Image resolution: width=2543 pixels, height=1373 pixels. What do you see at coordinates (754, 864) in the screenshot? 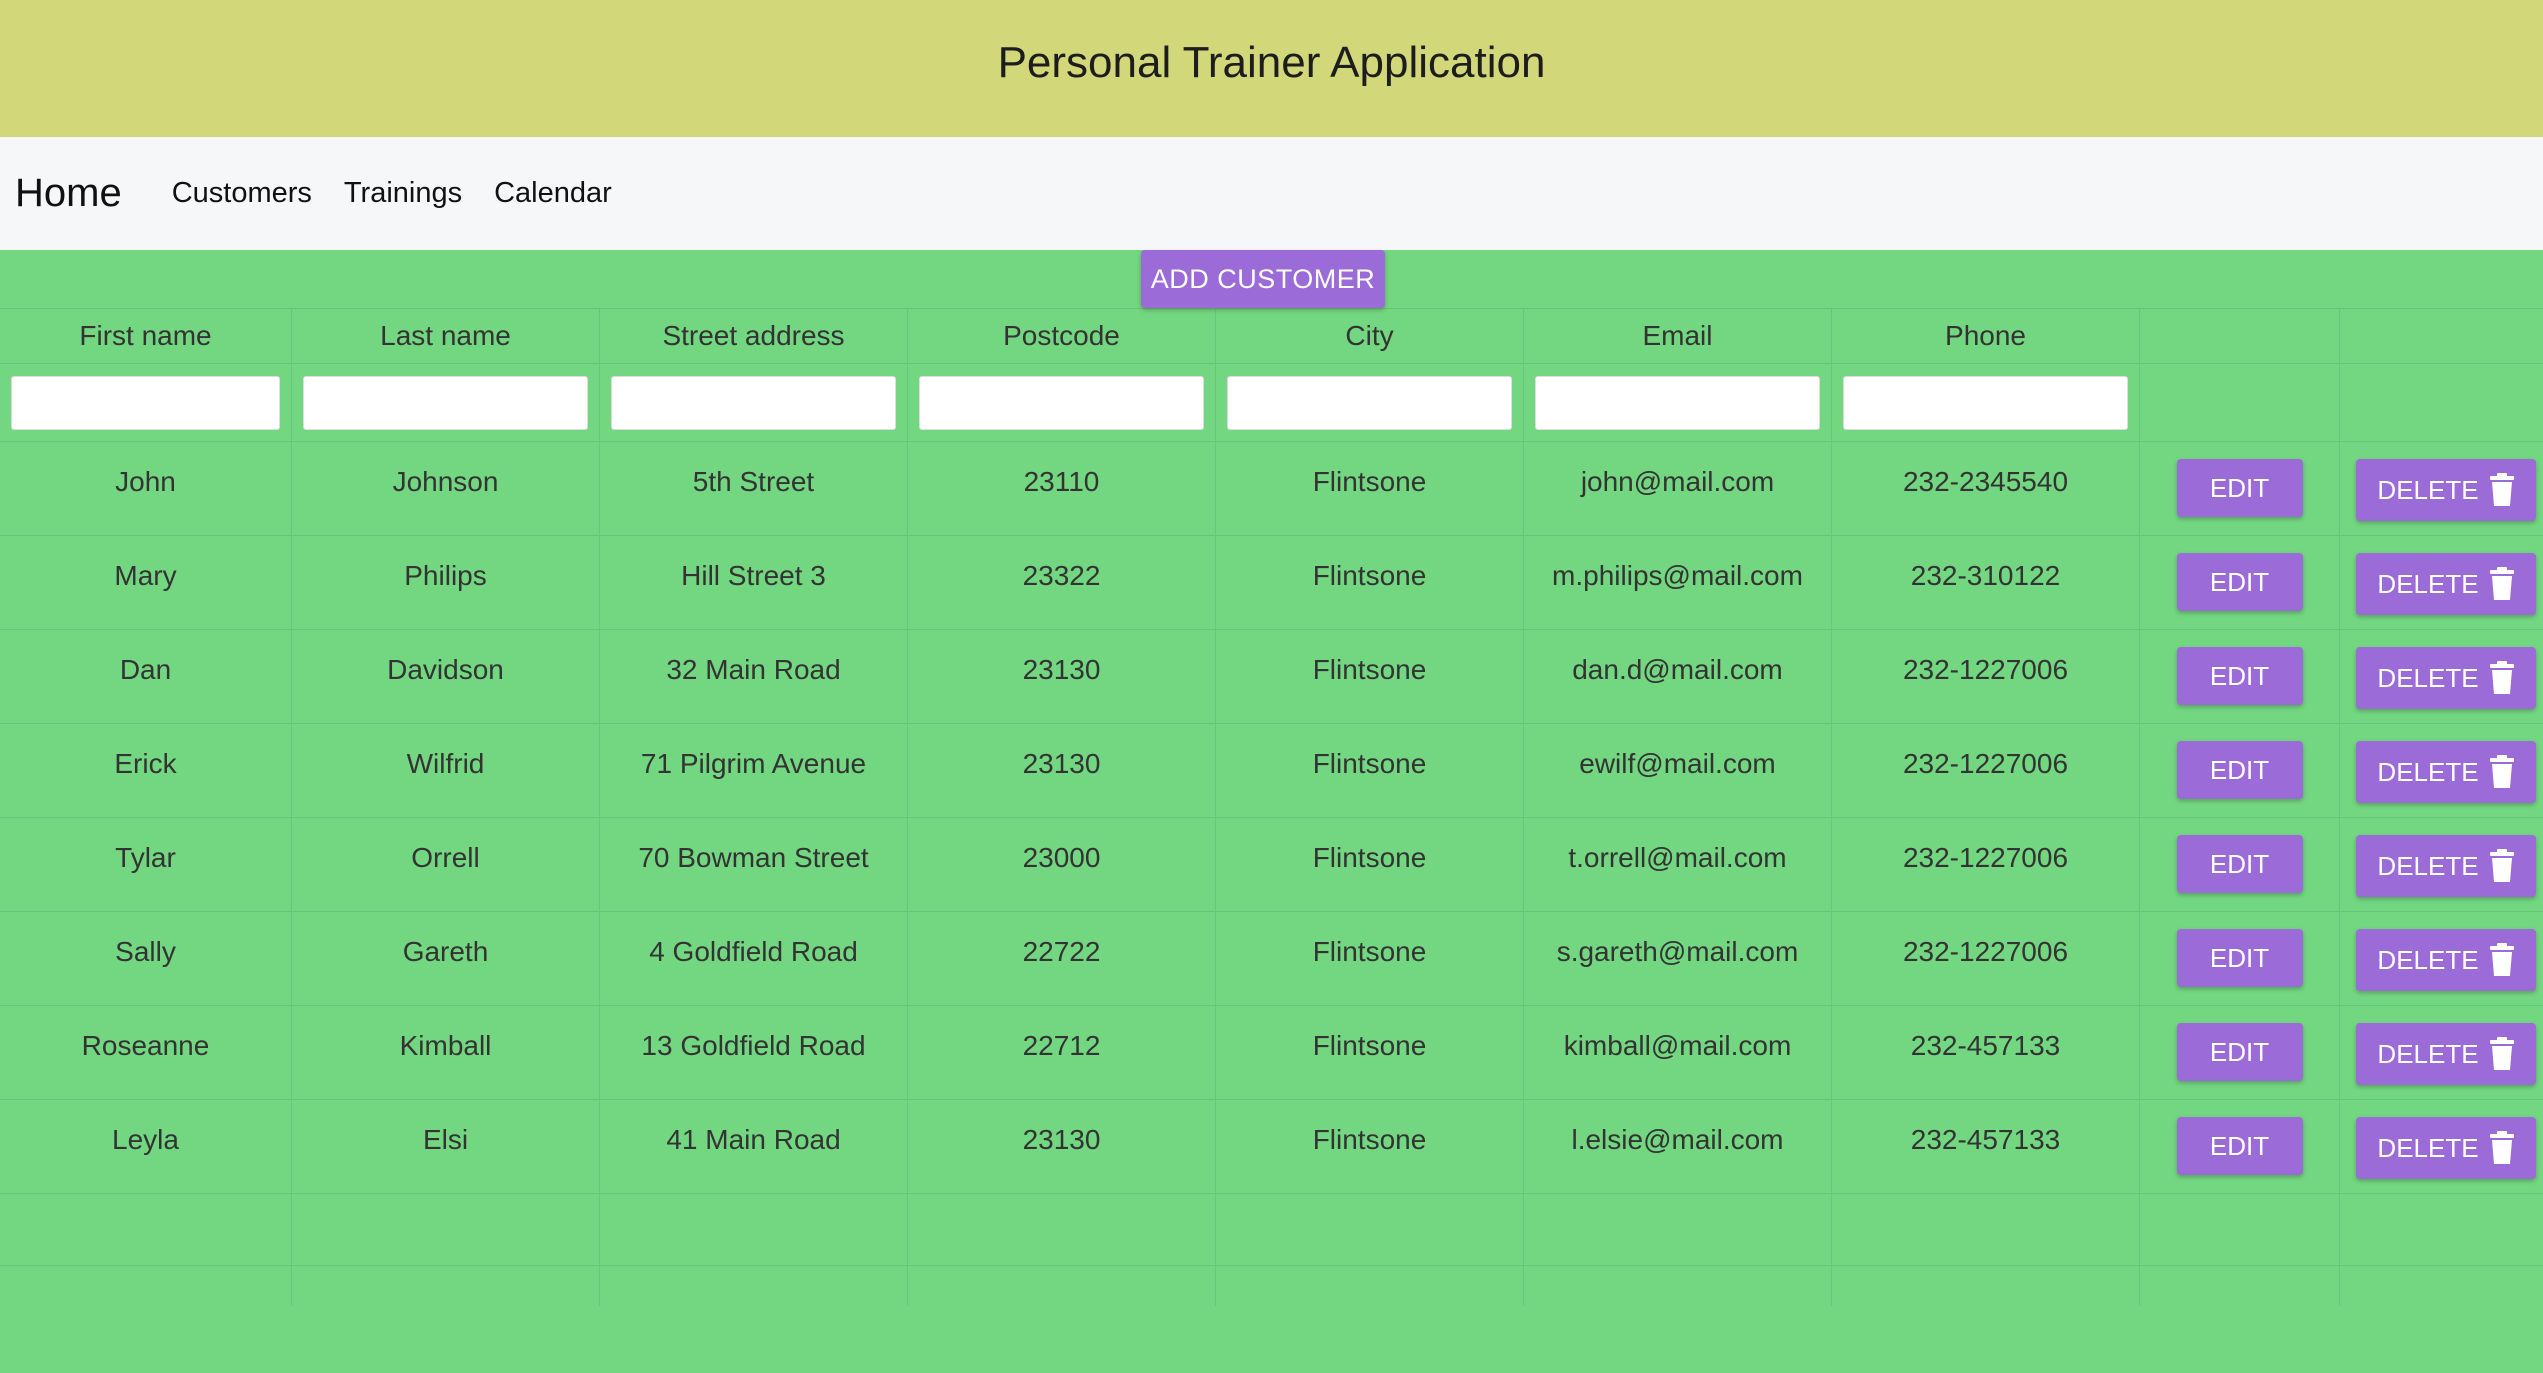
I see `cell-street-address: 70 Bowman Street` at bounding box center [754, 864].